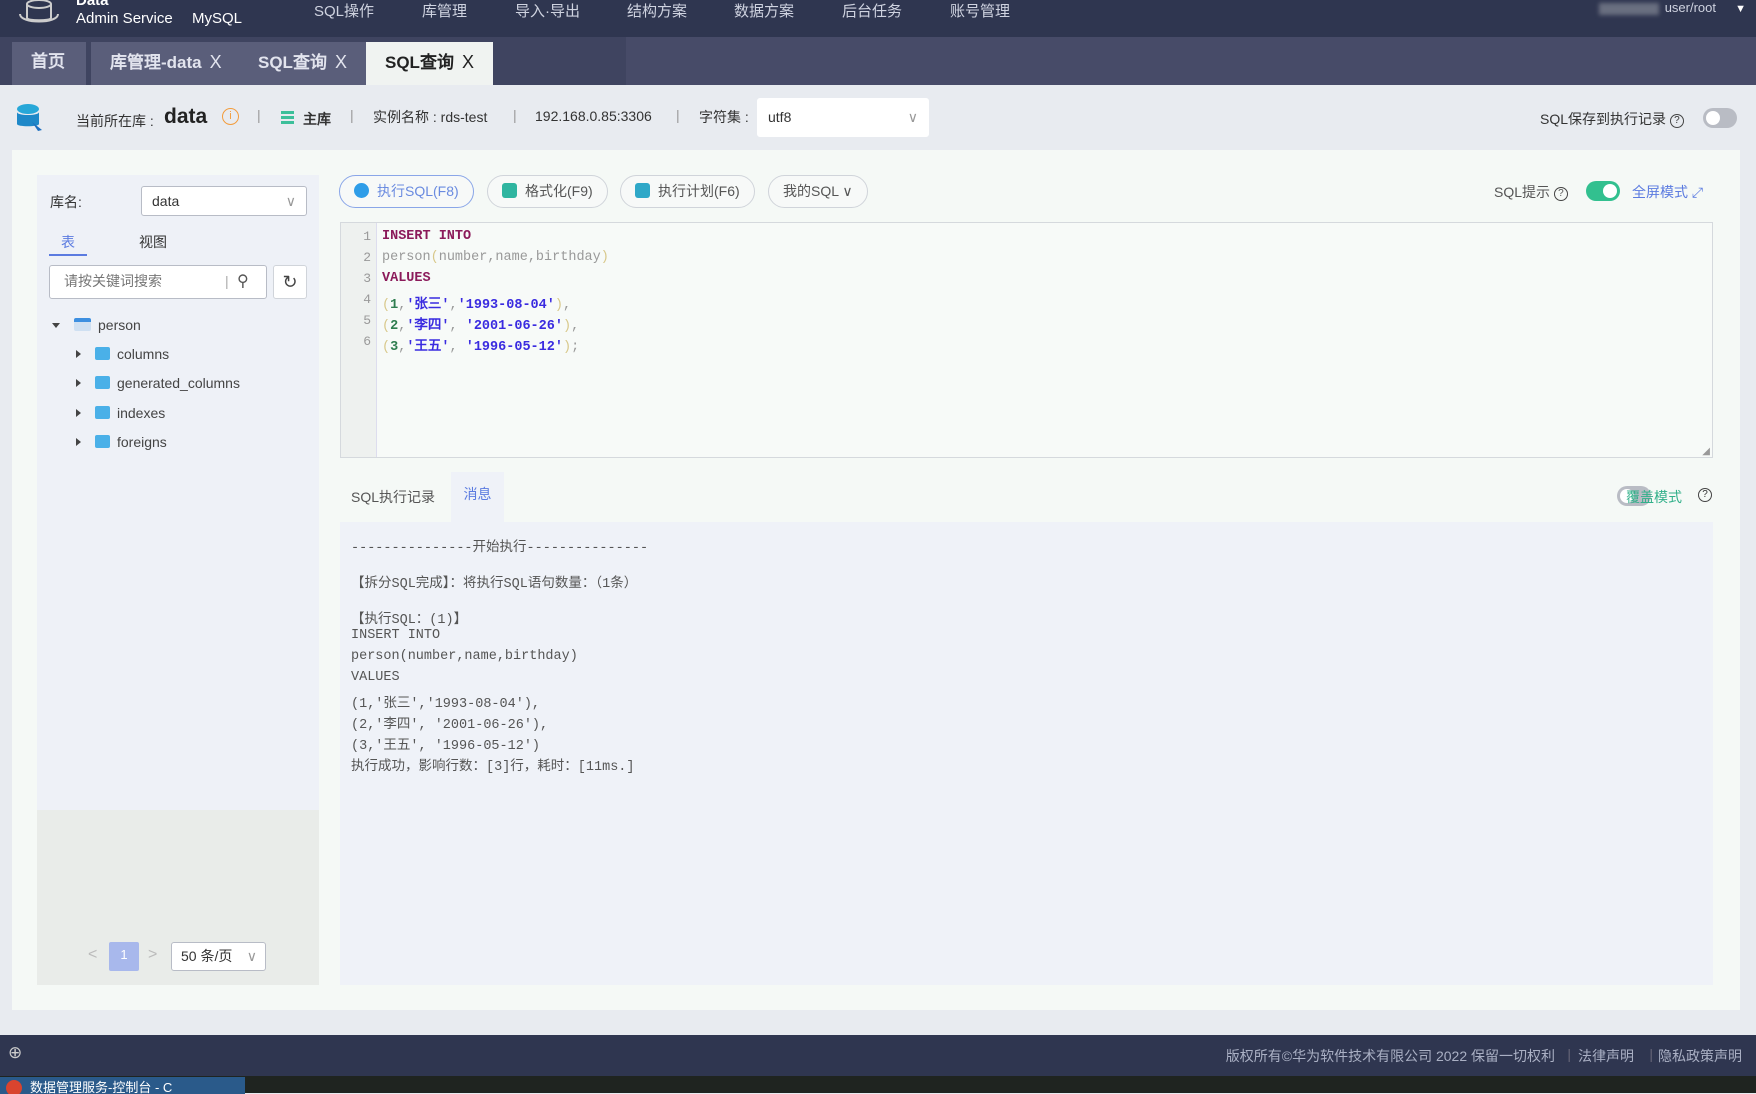  I want to click on line-number: 6, so click(367, 341).